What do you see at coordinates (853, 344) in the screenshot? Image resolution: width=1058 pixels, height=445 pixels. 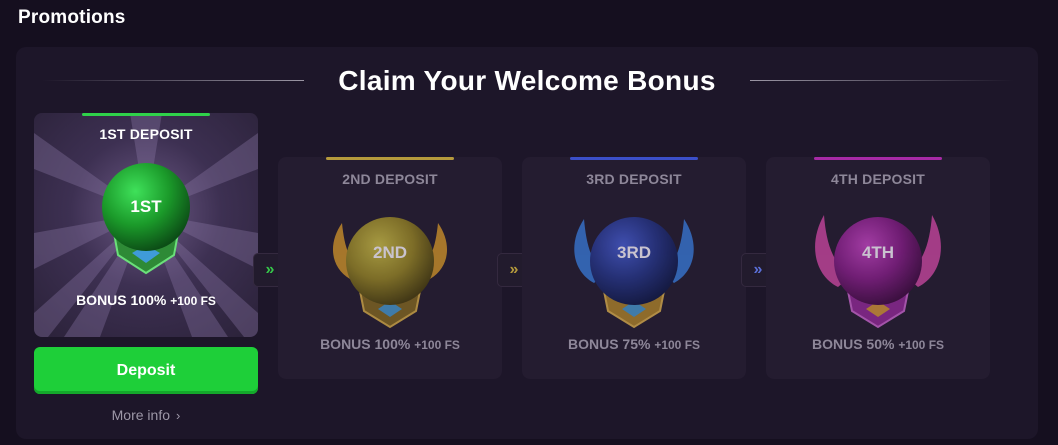 I see `bonus-percent: BONUS 50%` at bounding box center [853, 344].